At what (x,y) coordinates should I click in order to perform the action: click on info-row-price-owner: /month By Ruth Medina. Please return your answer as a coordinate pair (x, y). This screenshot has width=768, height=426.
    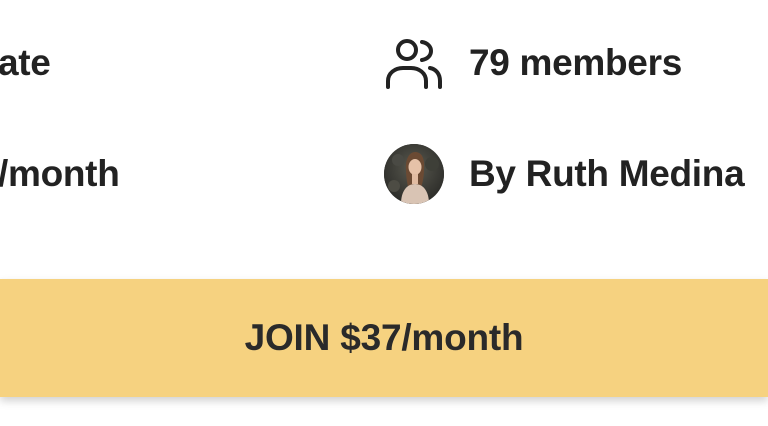
    Looking at the image, I should click on (384, 174).